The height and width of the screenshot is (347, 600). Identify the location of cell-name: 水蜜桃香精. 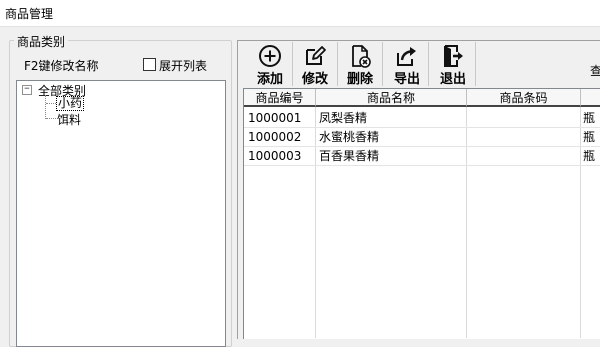
(391, 137).